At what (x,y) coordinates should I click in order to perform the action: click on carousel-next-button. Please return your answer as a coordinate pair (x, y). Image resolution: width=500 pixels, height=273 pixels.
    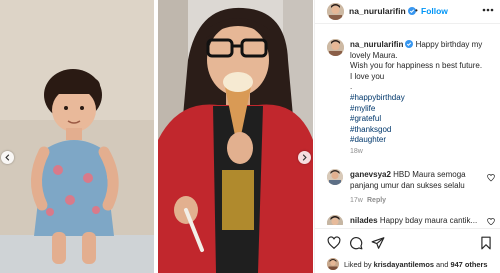
    Looking at the image, I should click on (304, 157).